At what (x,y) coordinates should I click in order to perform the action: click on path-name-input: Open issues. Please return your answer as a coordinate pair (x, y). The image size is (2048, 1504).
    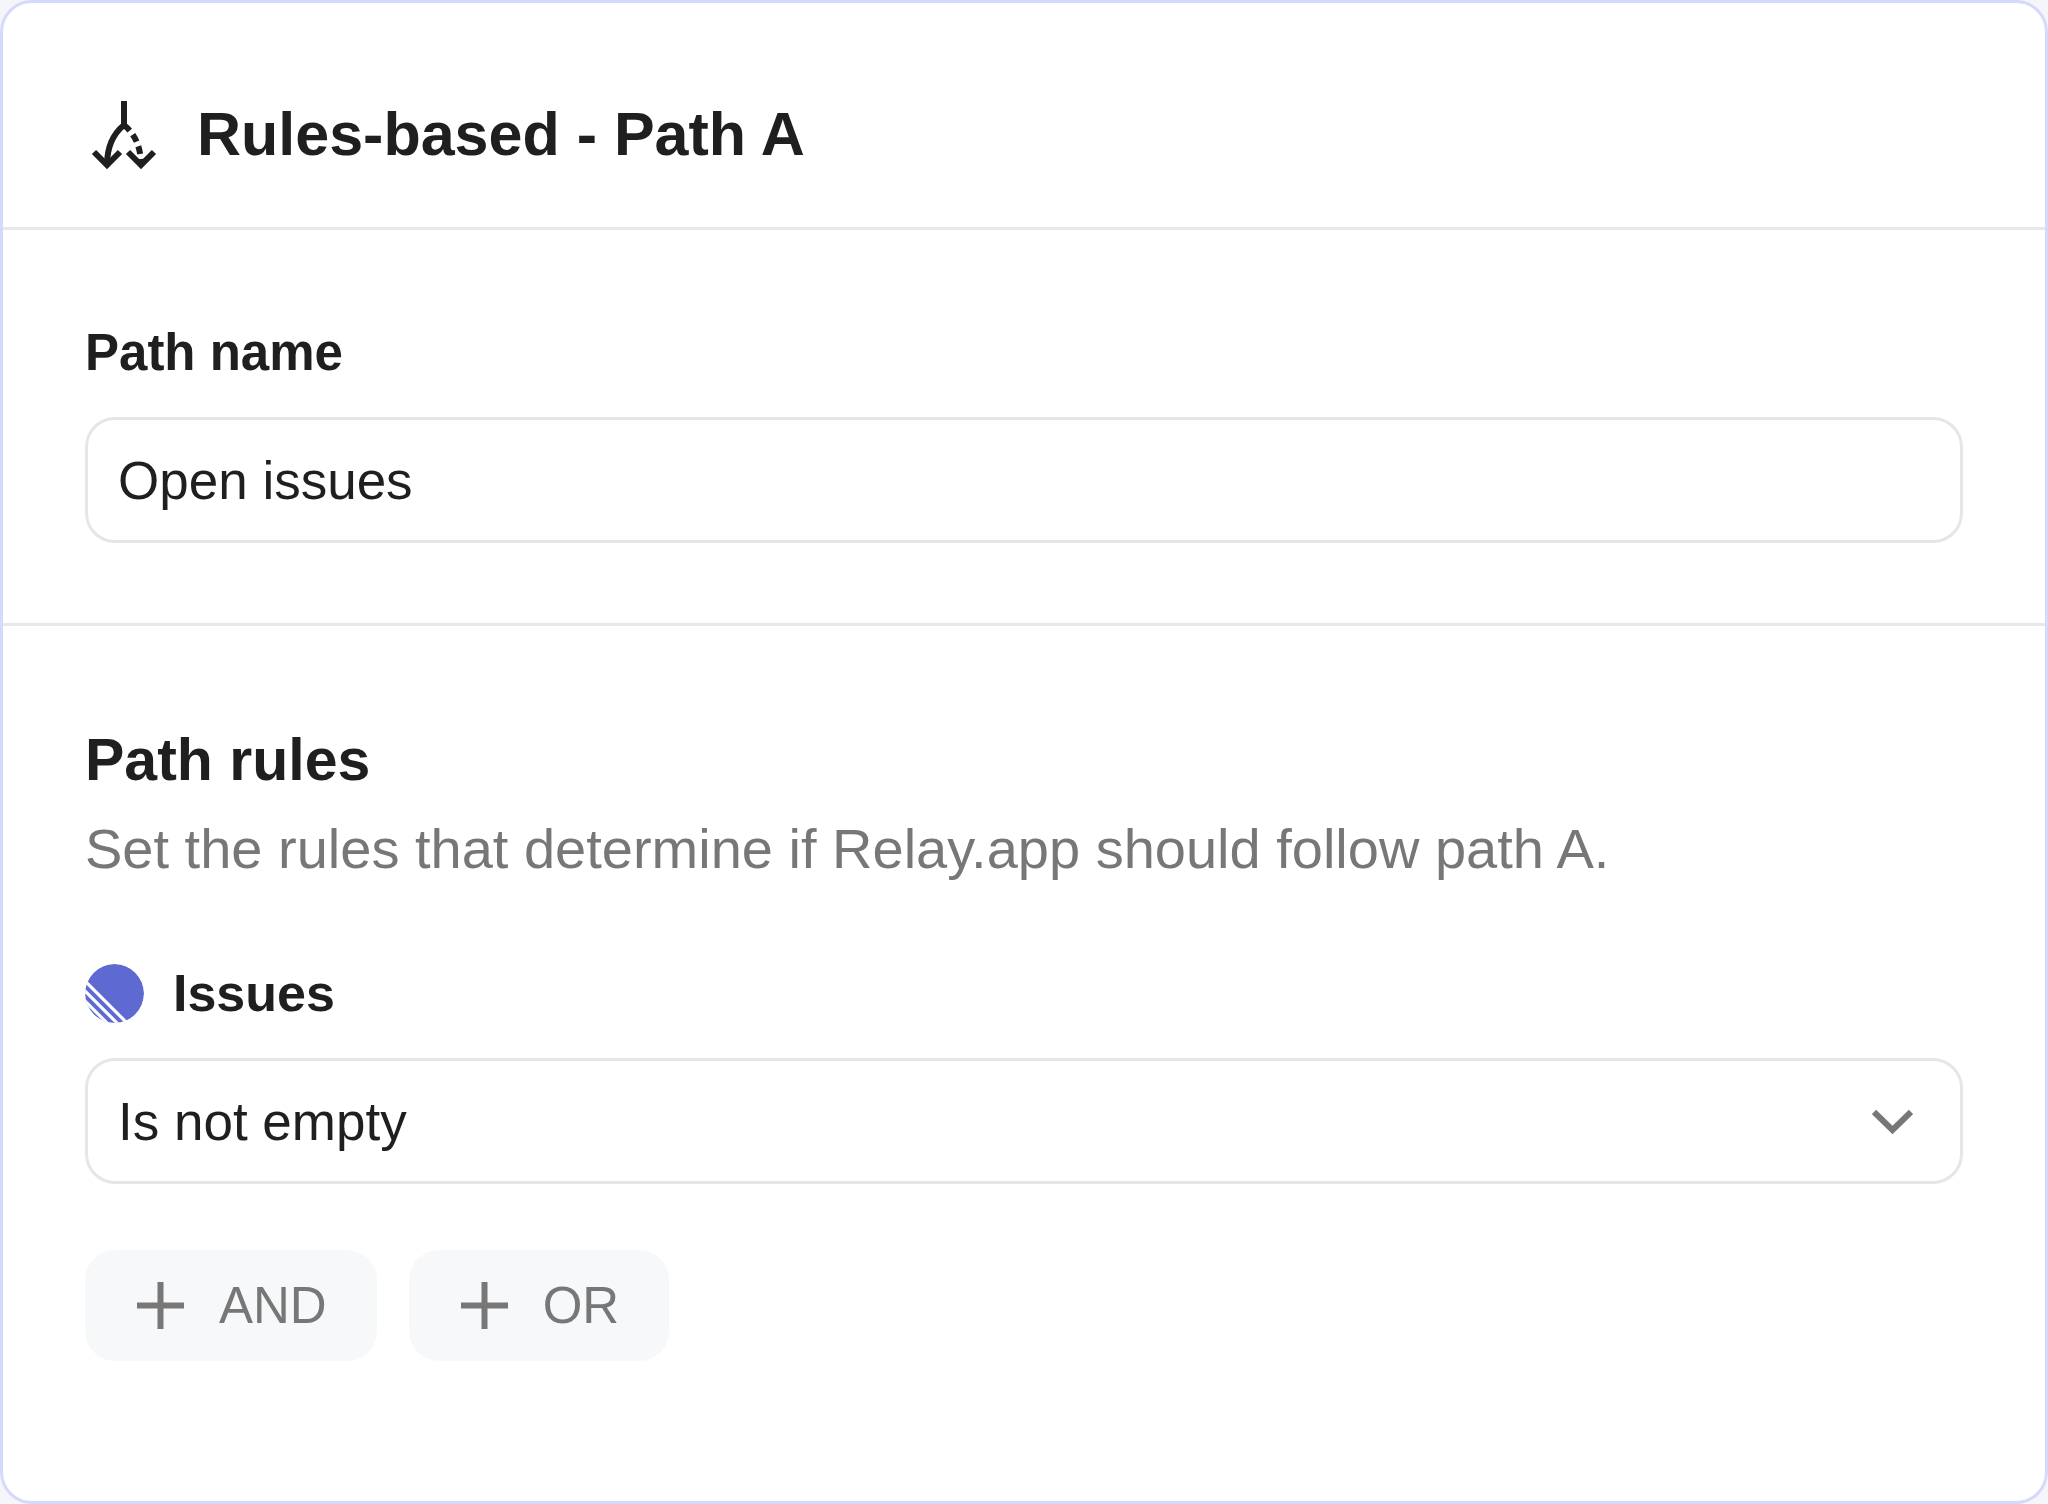
    Looking at the image, I should click on (1024, 480).